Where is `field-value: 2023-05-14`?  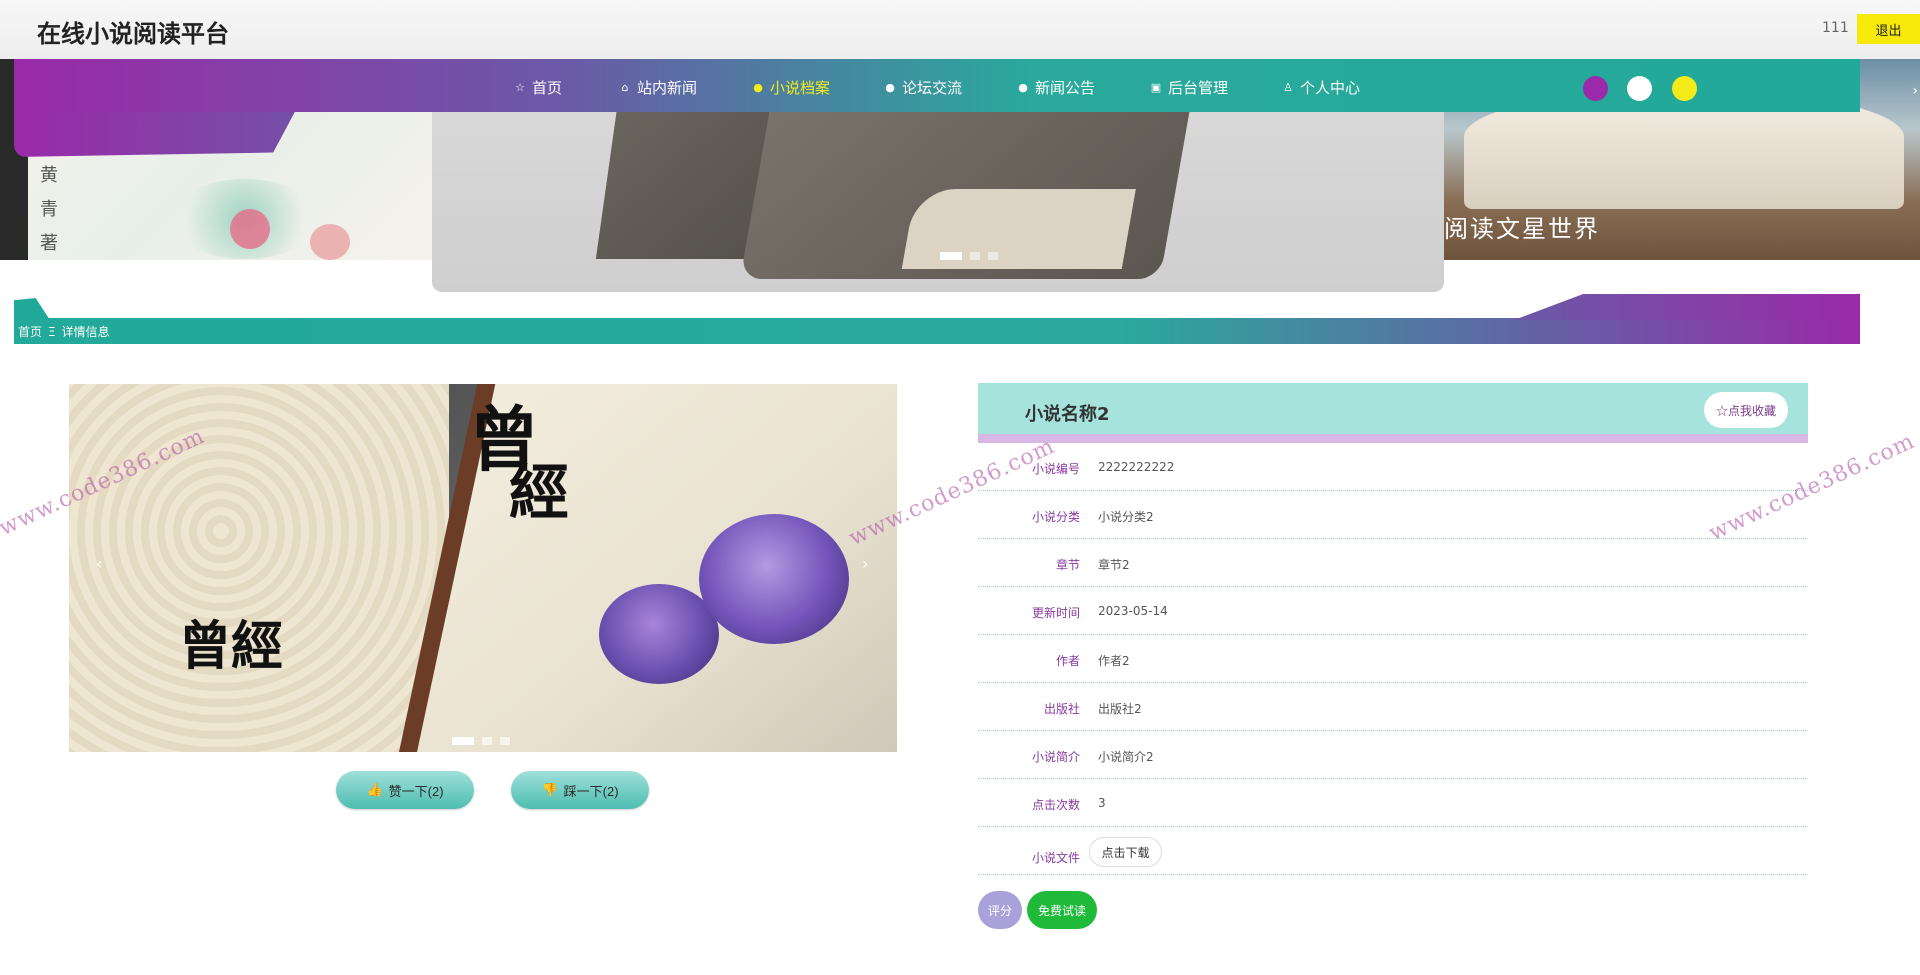
field-value: 2023-05-14 is located at coordinates (1133, 611).